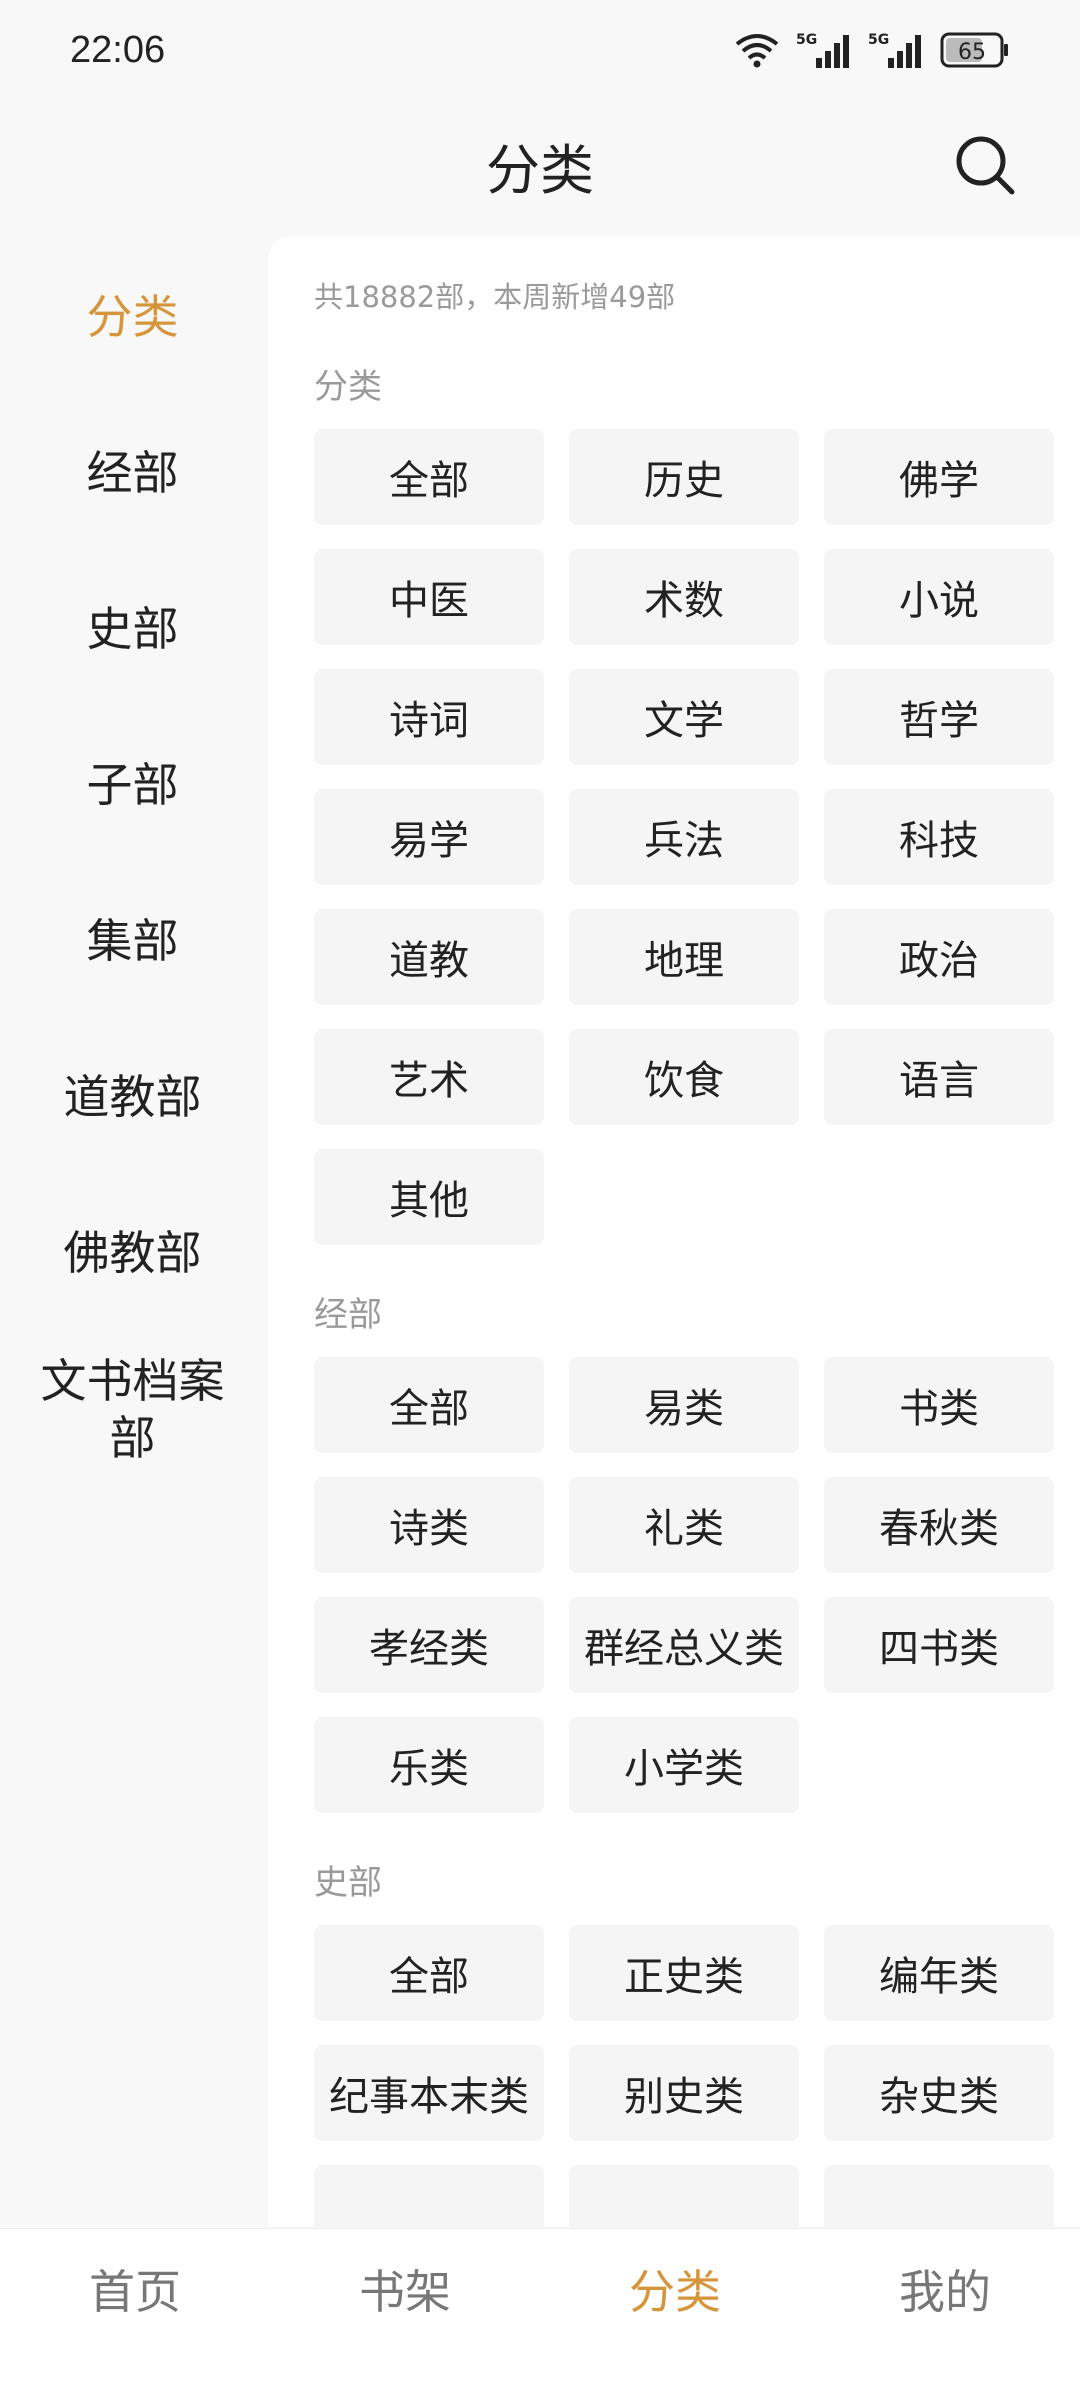  What do you see at coordinates (939, 1645) in the screenshot?
I see `category-chip: 四书类` at bounding box center [939, 1645].